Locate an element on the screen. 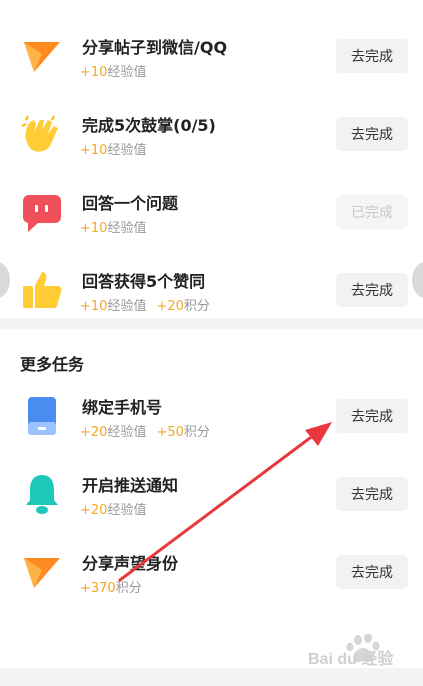 This screenshot has height=686, width=423. watermark-logo: Bai du 经验 is located at coordinates (356, 651).